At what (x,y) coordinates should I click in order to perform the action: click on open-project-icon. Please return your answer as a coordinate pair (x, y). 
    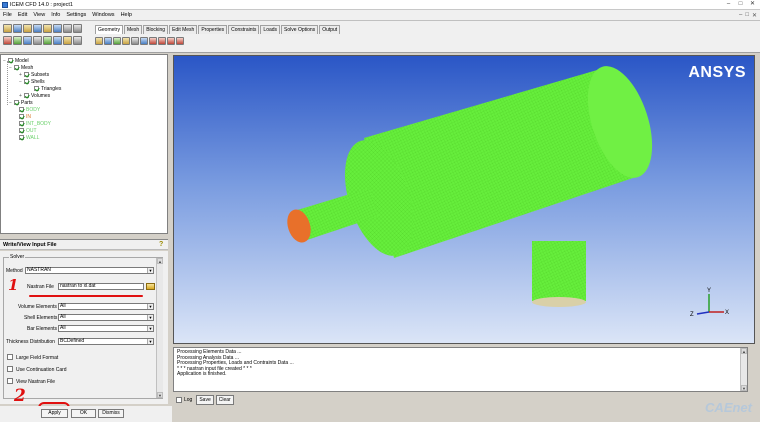
    Looking at the image, I should click on (7, 28).